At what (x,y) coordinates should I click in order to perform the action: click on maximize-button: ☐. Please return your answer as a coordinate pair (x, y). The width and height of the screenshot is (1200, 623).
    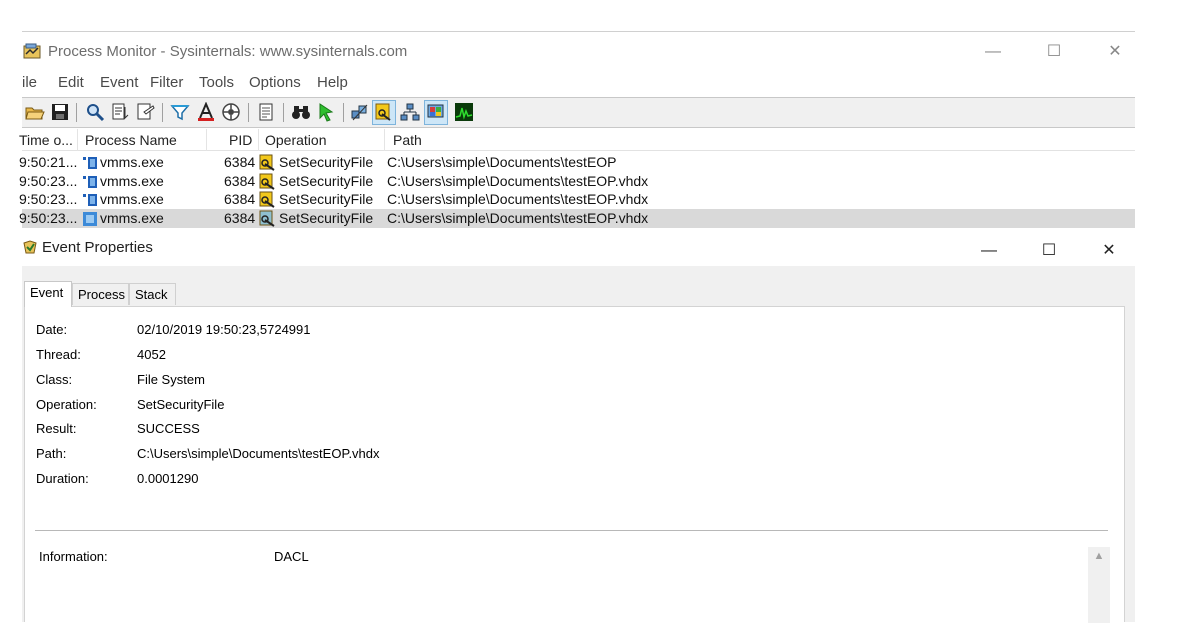
    Looking at the image, I should click on (1054, 52).